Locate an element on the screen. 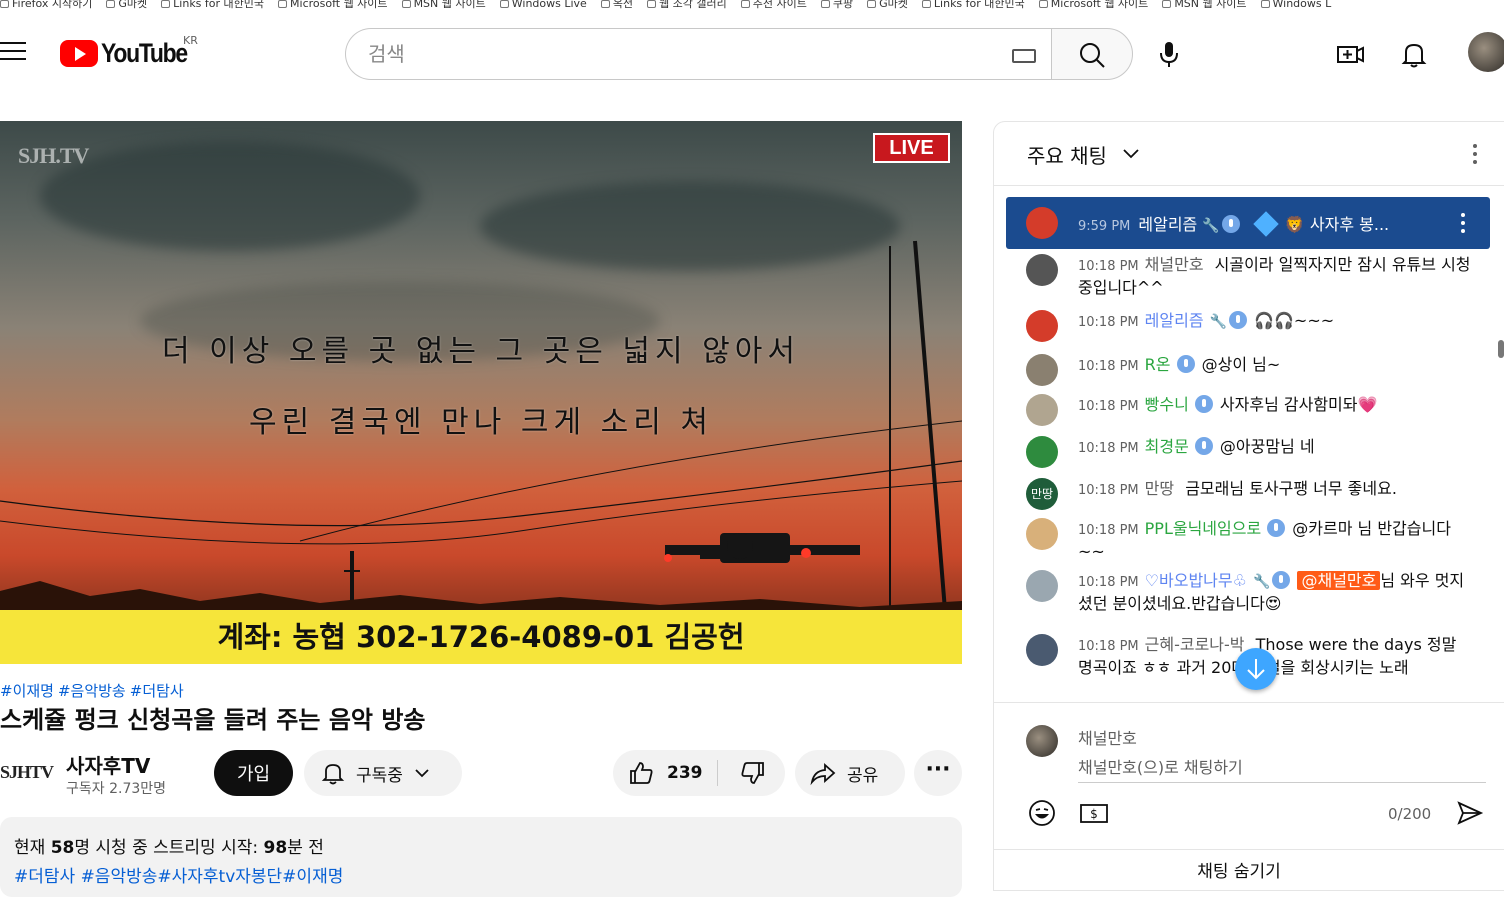  chat-header: 주요 채팅 is located at coordinates (1249, 154).